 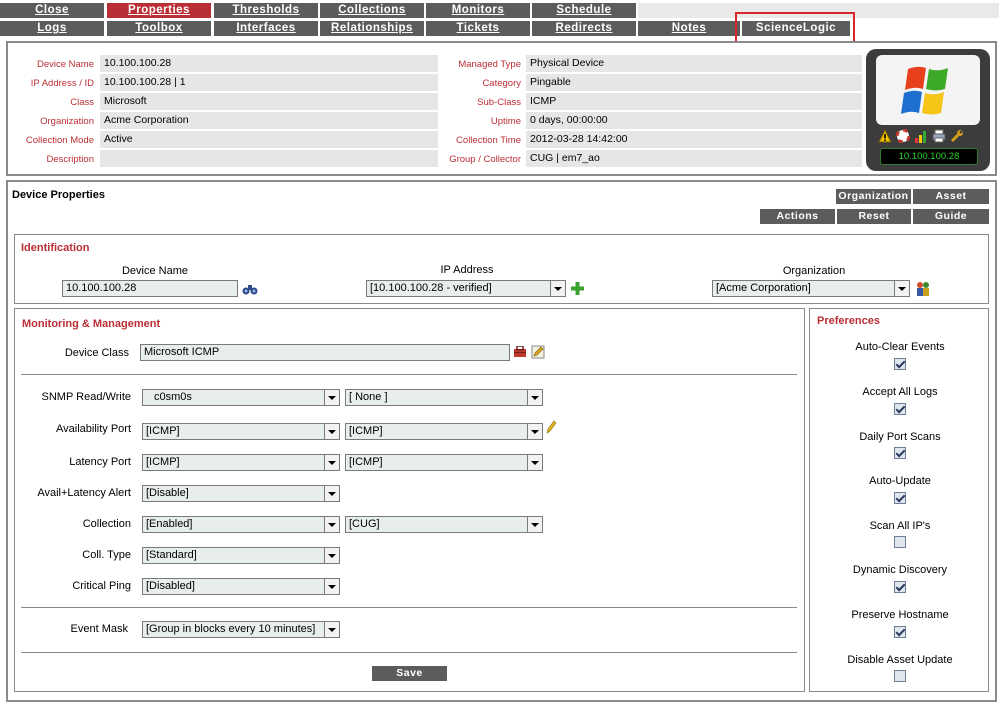 What do you see at coordinates (266, 28) in the screenshot?
I see `tab-interfaces: Interfaces` at bounding box center [266, 28].